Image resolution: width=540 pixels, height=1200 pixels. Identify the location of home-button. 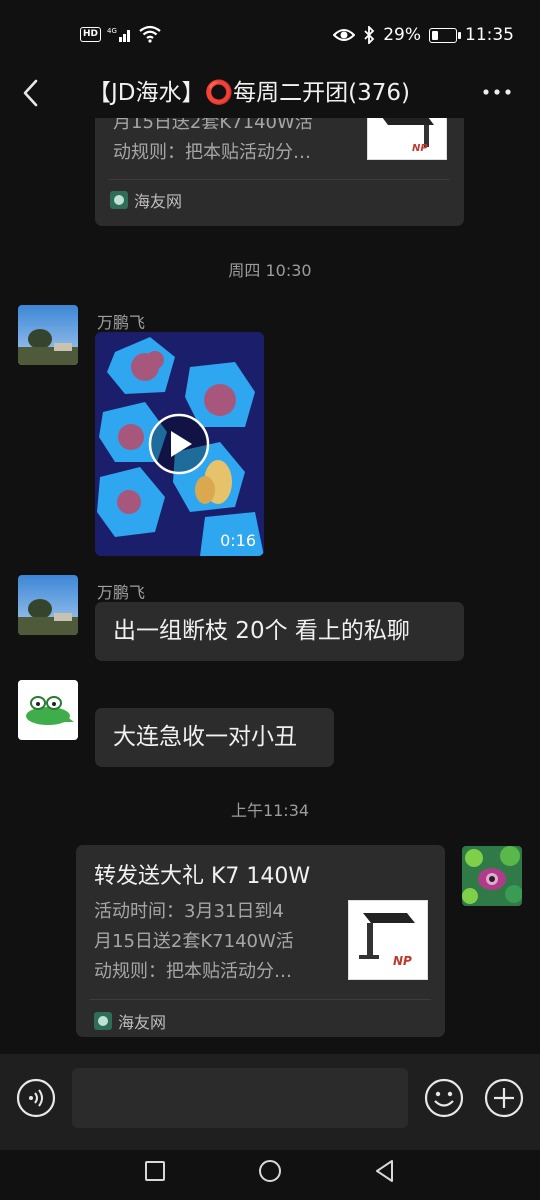
(270, 1171).